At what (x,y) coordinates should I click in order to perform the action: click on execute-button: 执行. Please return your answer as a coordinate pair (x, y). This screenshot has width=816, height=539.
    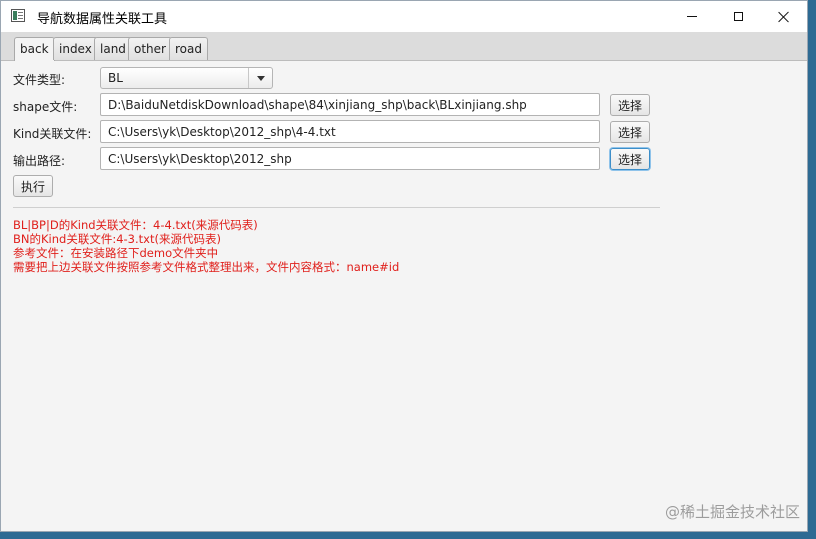
    Looking at the image, I should click on (33, 186).